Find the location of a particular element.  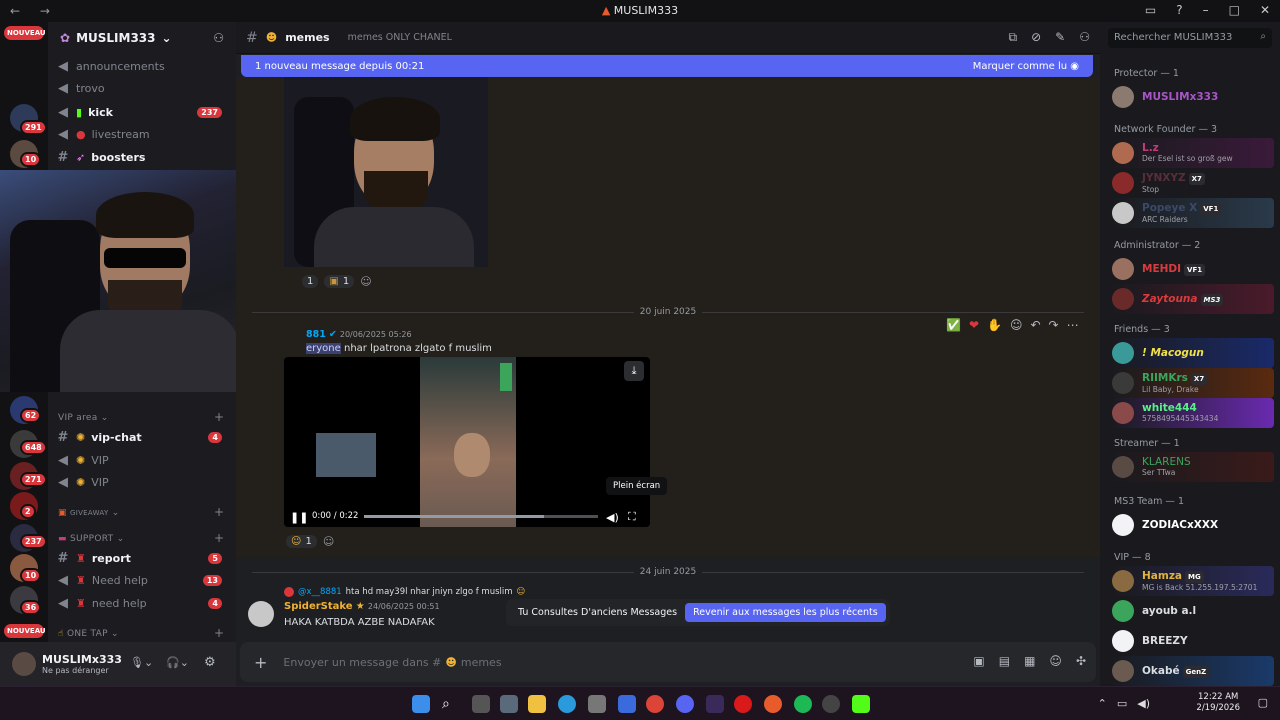

sticker-icon: ▦ is located at coordinates (1029, 661).